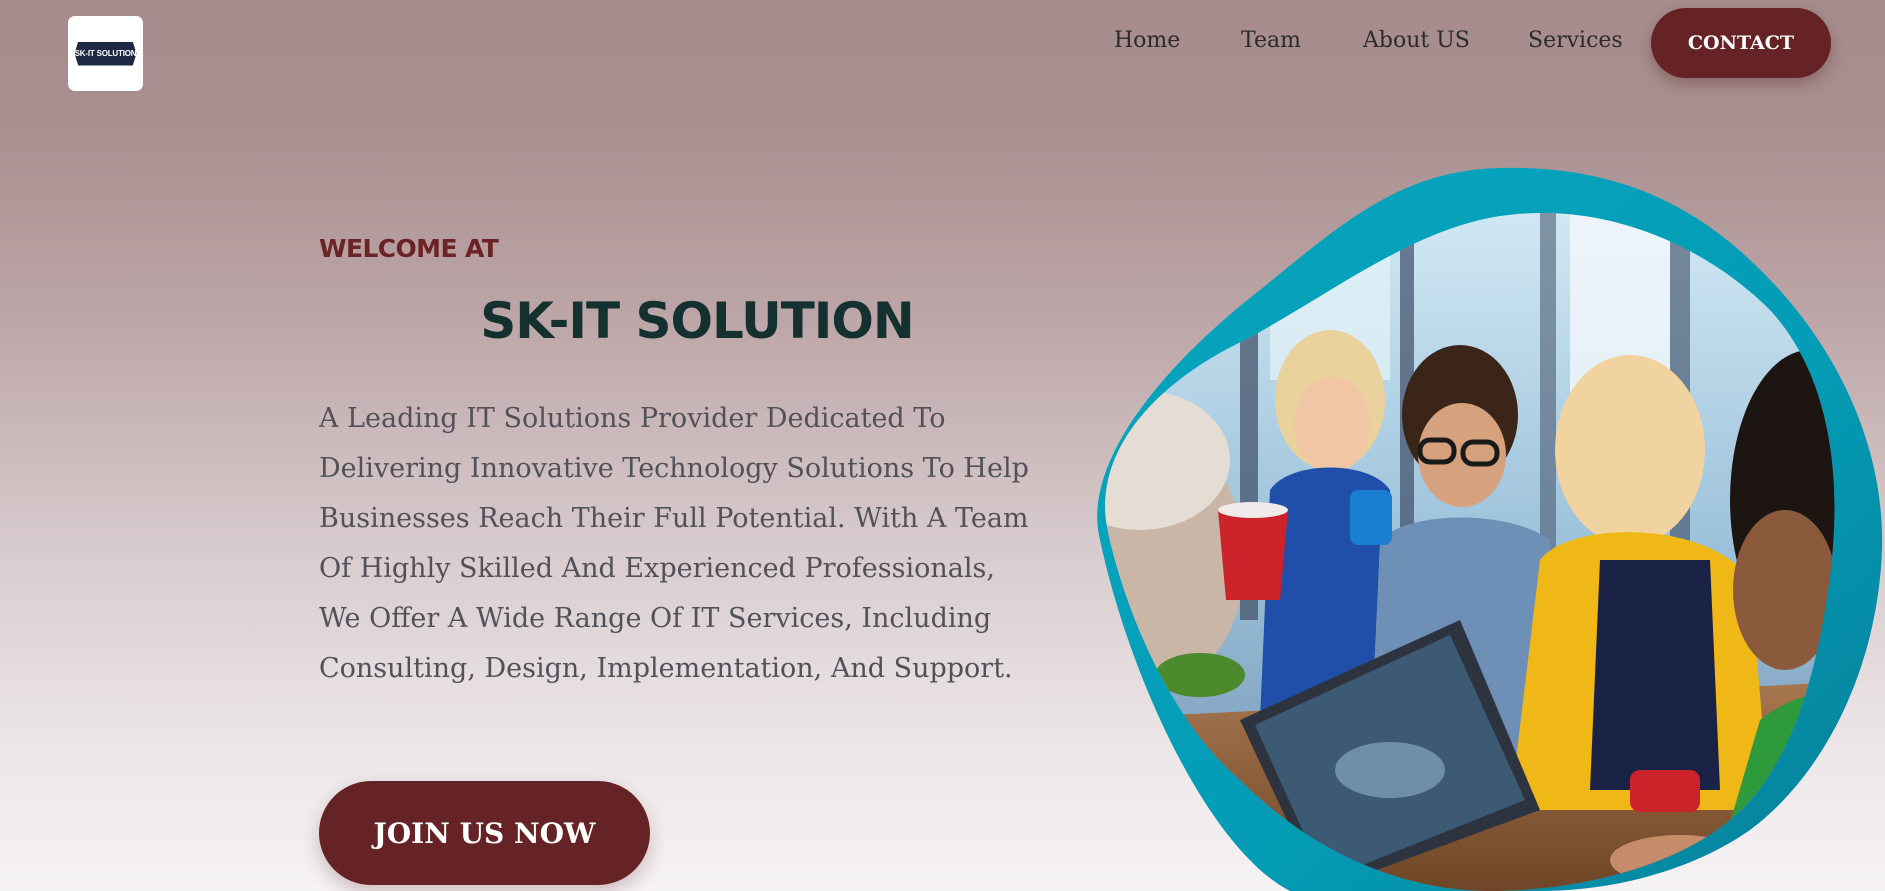 Image resolution: width=1885 pixels, height=891 pixels. I want to click on logo: SK-IT SOLUTION, so click(105, 53).